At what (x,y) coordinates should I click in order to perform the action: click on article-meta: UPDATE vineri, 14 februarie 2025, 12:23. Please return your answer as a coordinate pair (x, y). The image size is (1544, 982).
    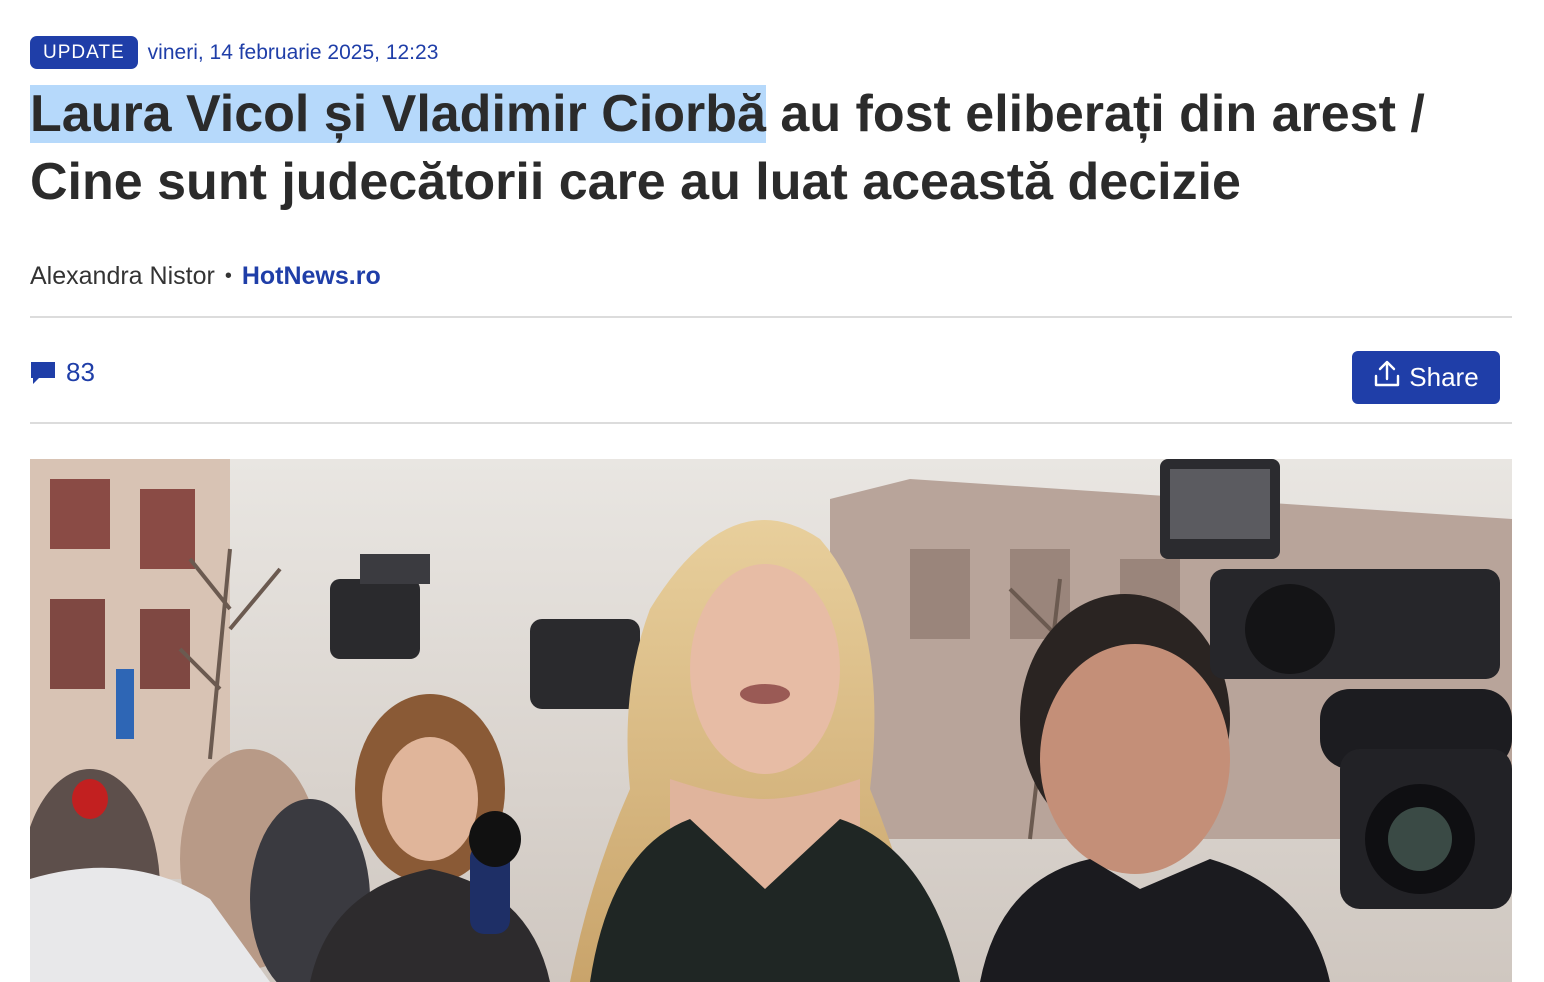
    Looking at the image, I should click on (234, 52).